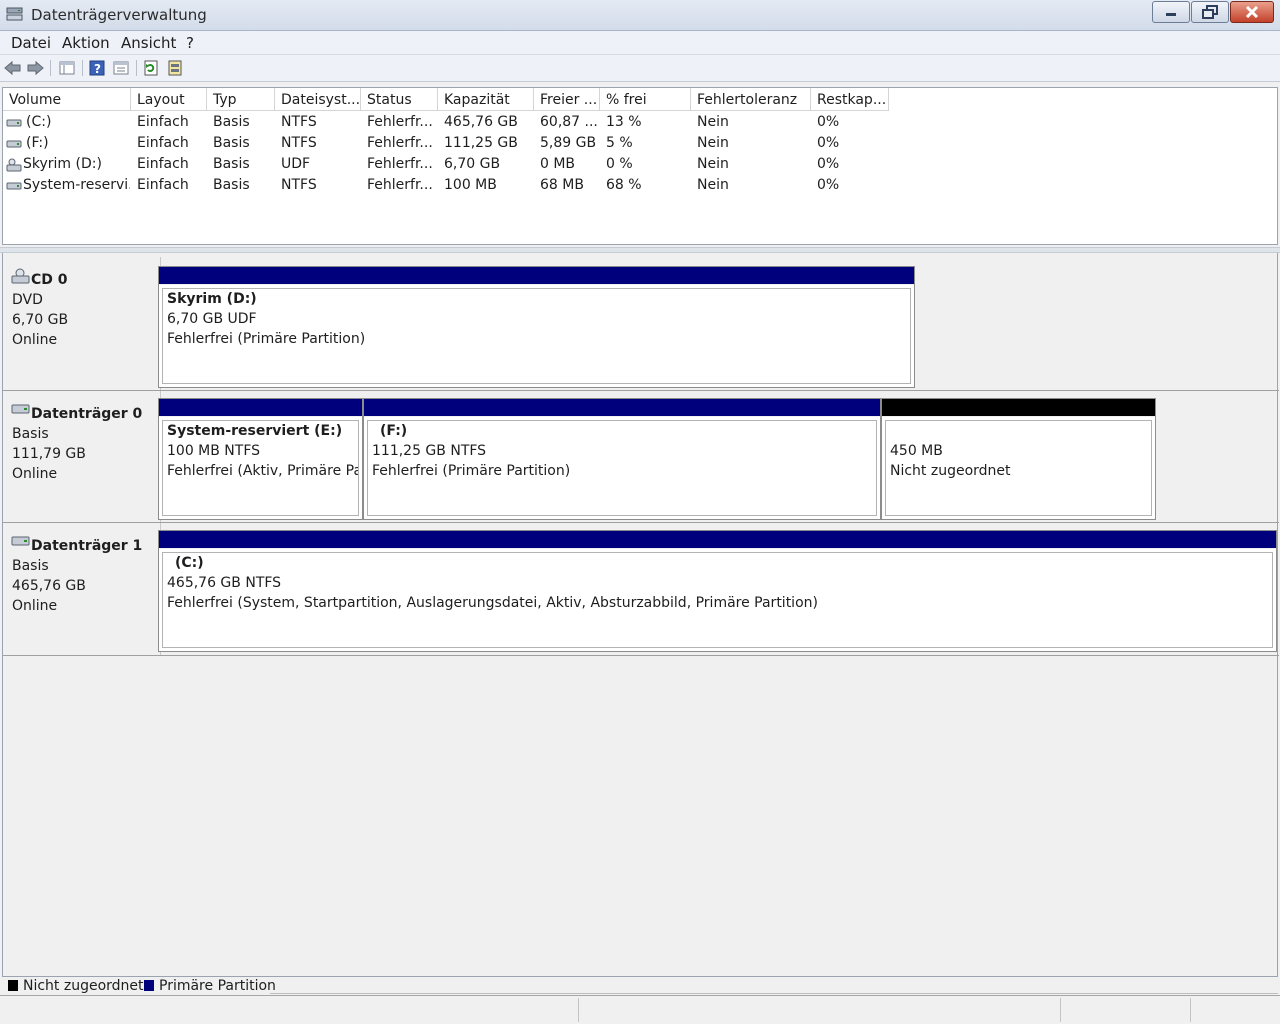 The image size is (1280, 1024). Describe the element at coordinates (13, 68) in the screenshot. I see `back-arrow-icon` at that location.